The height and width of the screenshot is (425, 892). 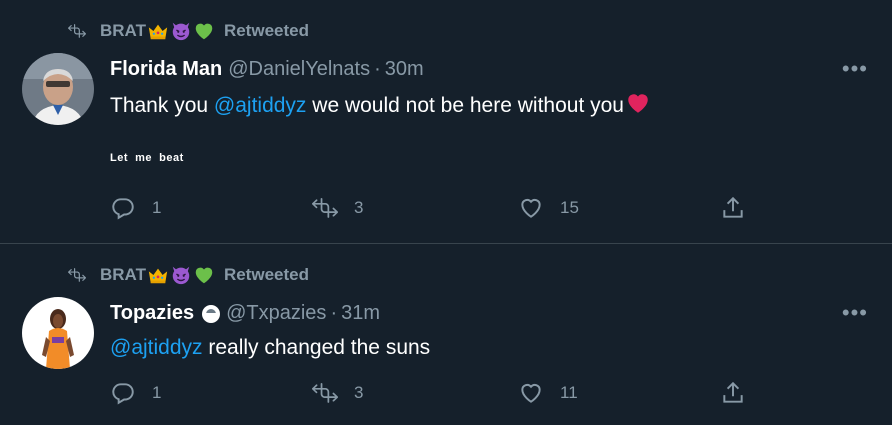 I want to click on handle: @Txpazies, so click(x=276, y=313).